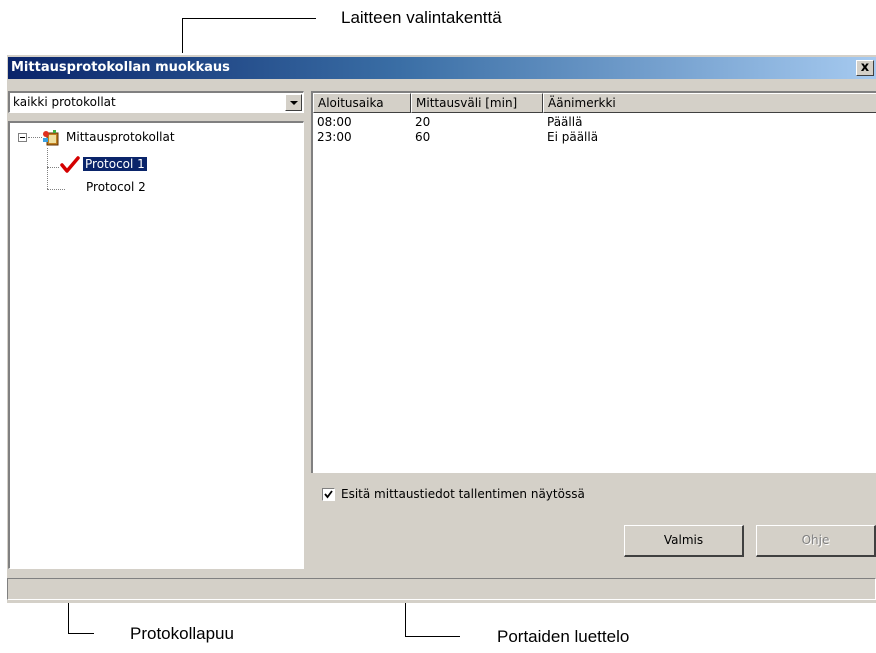 The image size is (876, 653). I want to click on close-icon: x, so click(865, 67).